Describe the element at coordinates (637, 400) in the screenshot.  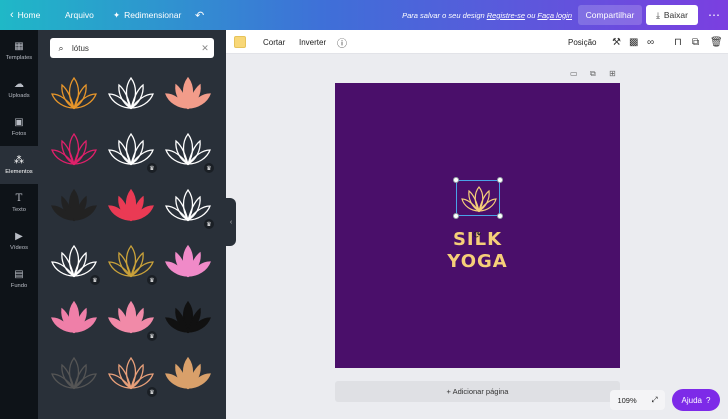
I see `zoom-control: 109% ⤢` at that location.